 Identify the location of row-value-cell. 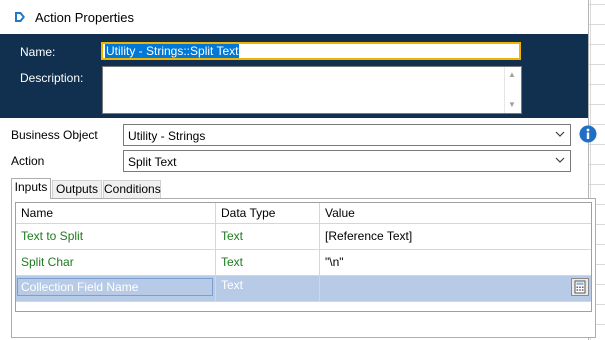
(455, 288).